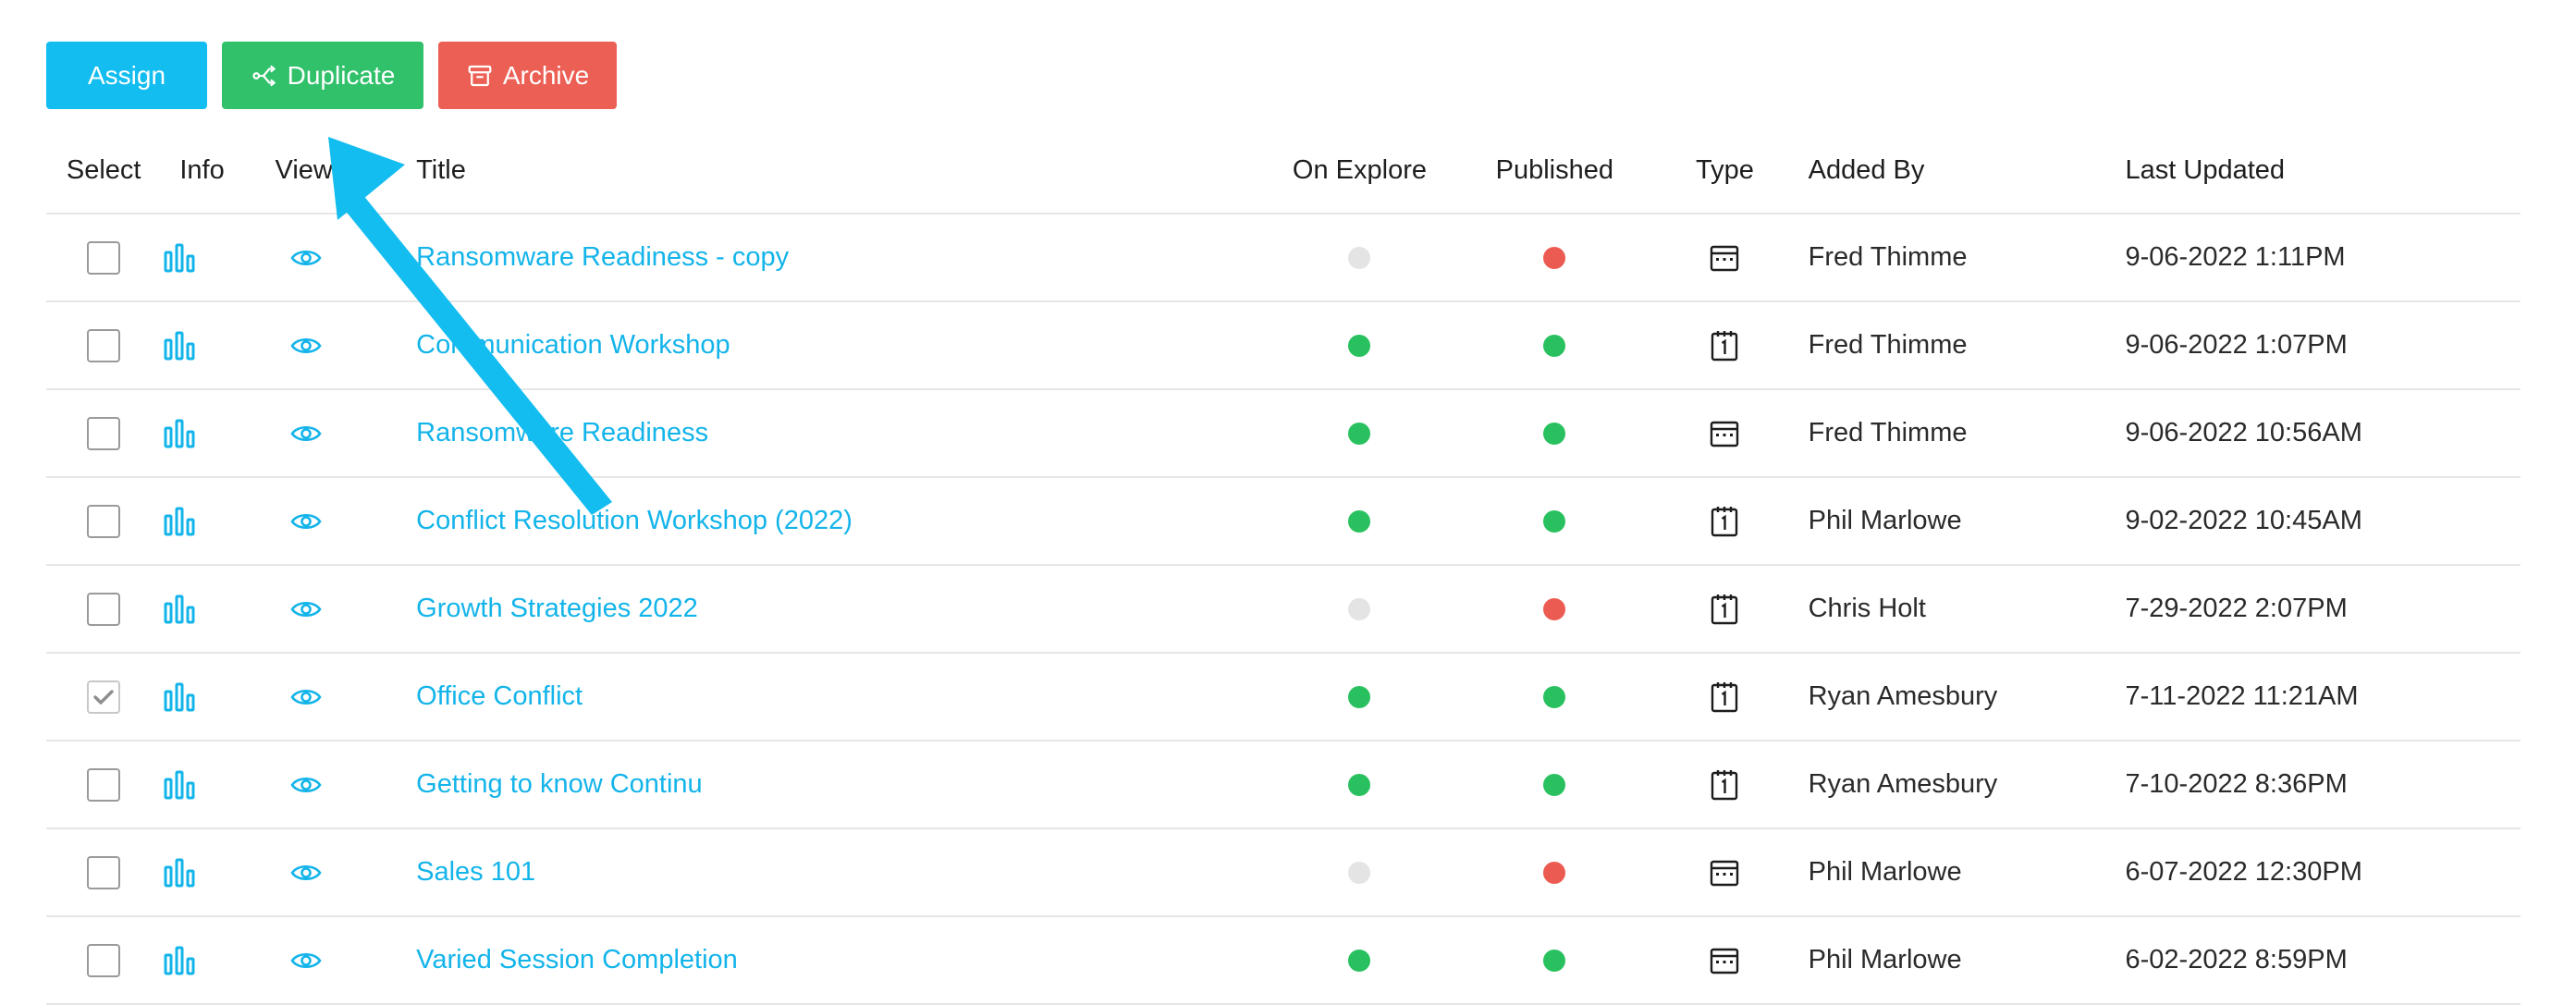 This screenshot has width=2576, height=1005. What do you see at coordinates (480, 75) in the screenshot?
I see `archive-box-icon` at bounding box center [480, 75].